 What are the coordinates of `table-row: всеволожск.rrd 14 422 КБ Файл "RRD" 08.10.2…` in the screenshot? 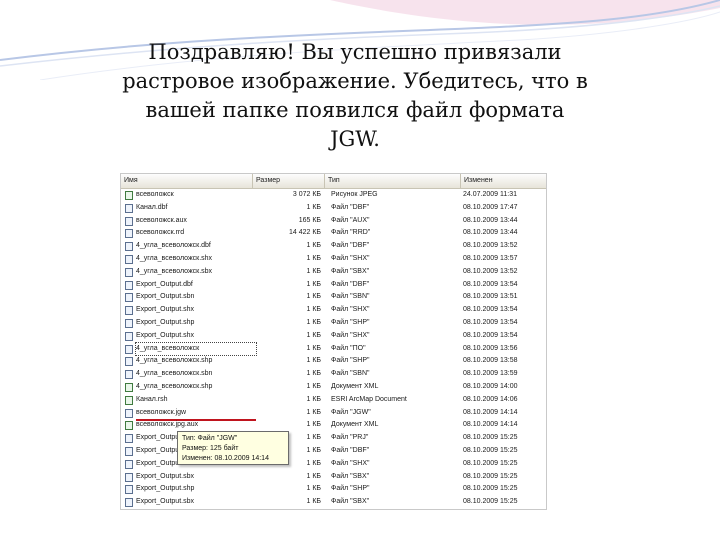 It's located at (333, 233).